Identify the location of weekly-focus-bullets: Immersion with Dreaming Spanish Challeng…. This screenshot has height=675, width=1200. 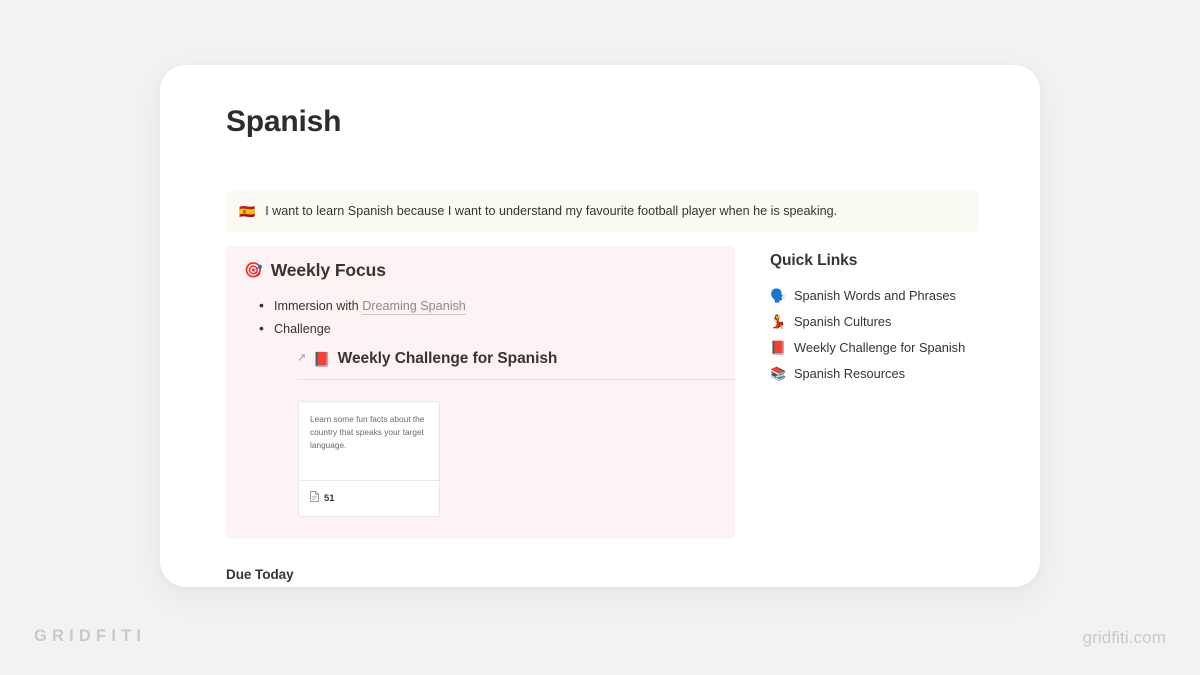
(481, 317).